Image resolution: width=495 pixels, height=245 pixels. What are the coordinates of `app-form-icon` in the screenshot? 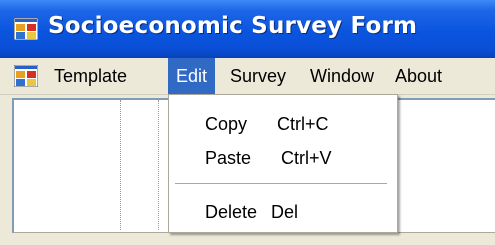 It's located at (26, 29).